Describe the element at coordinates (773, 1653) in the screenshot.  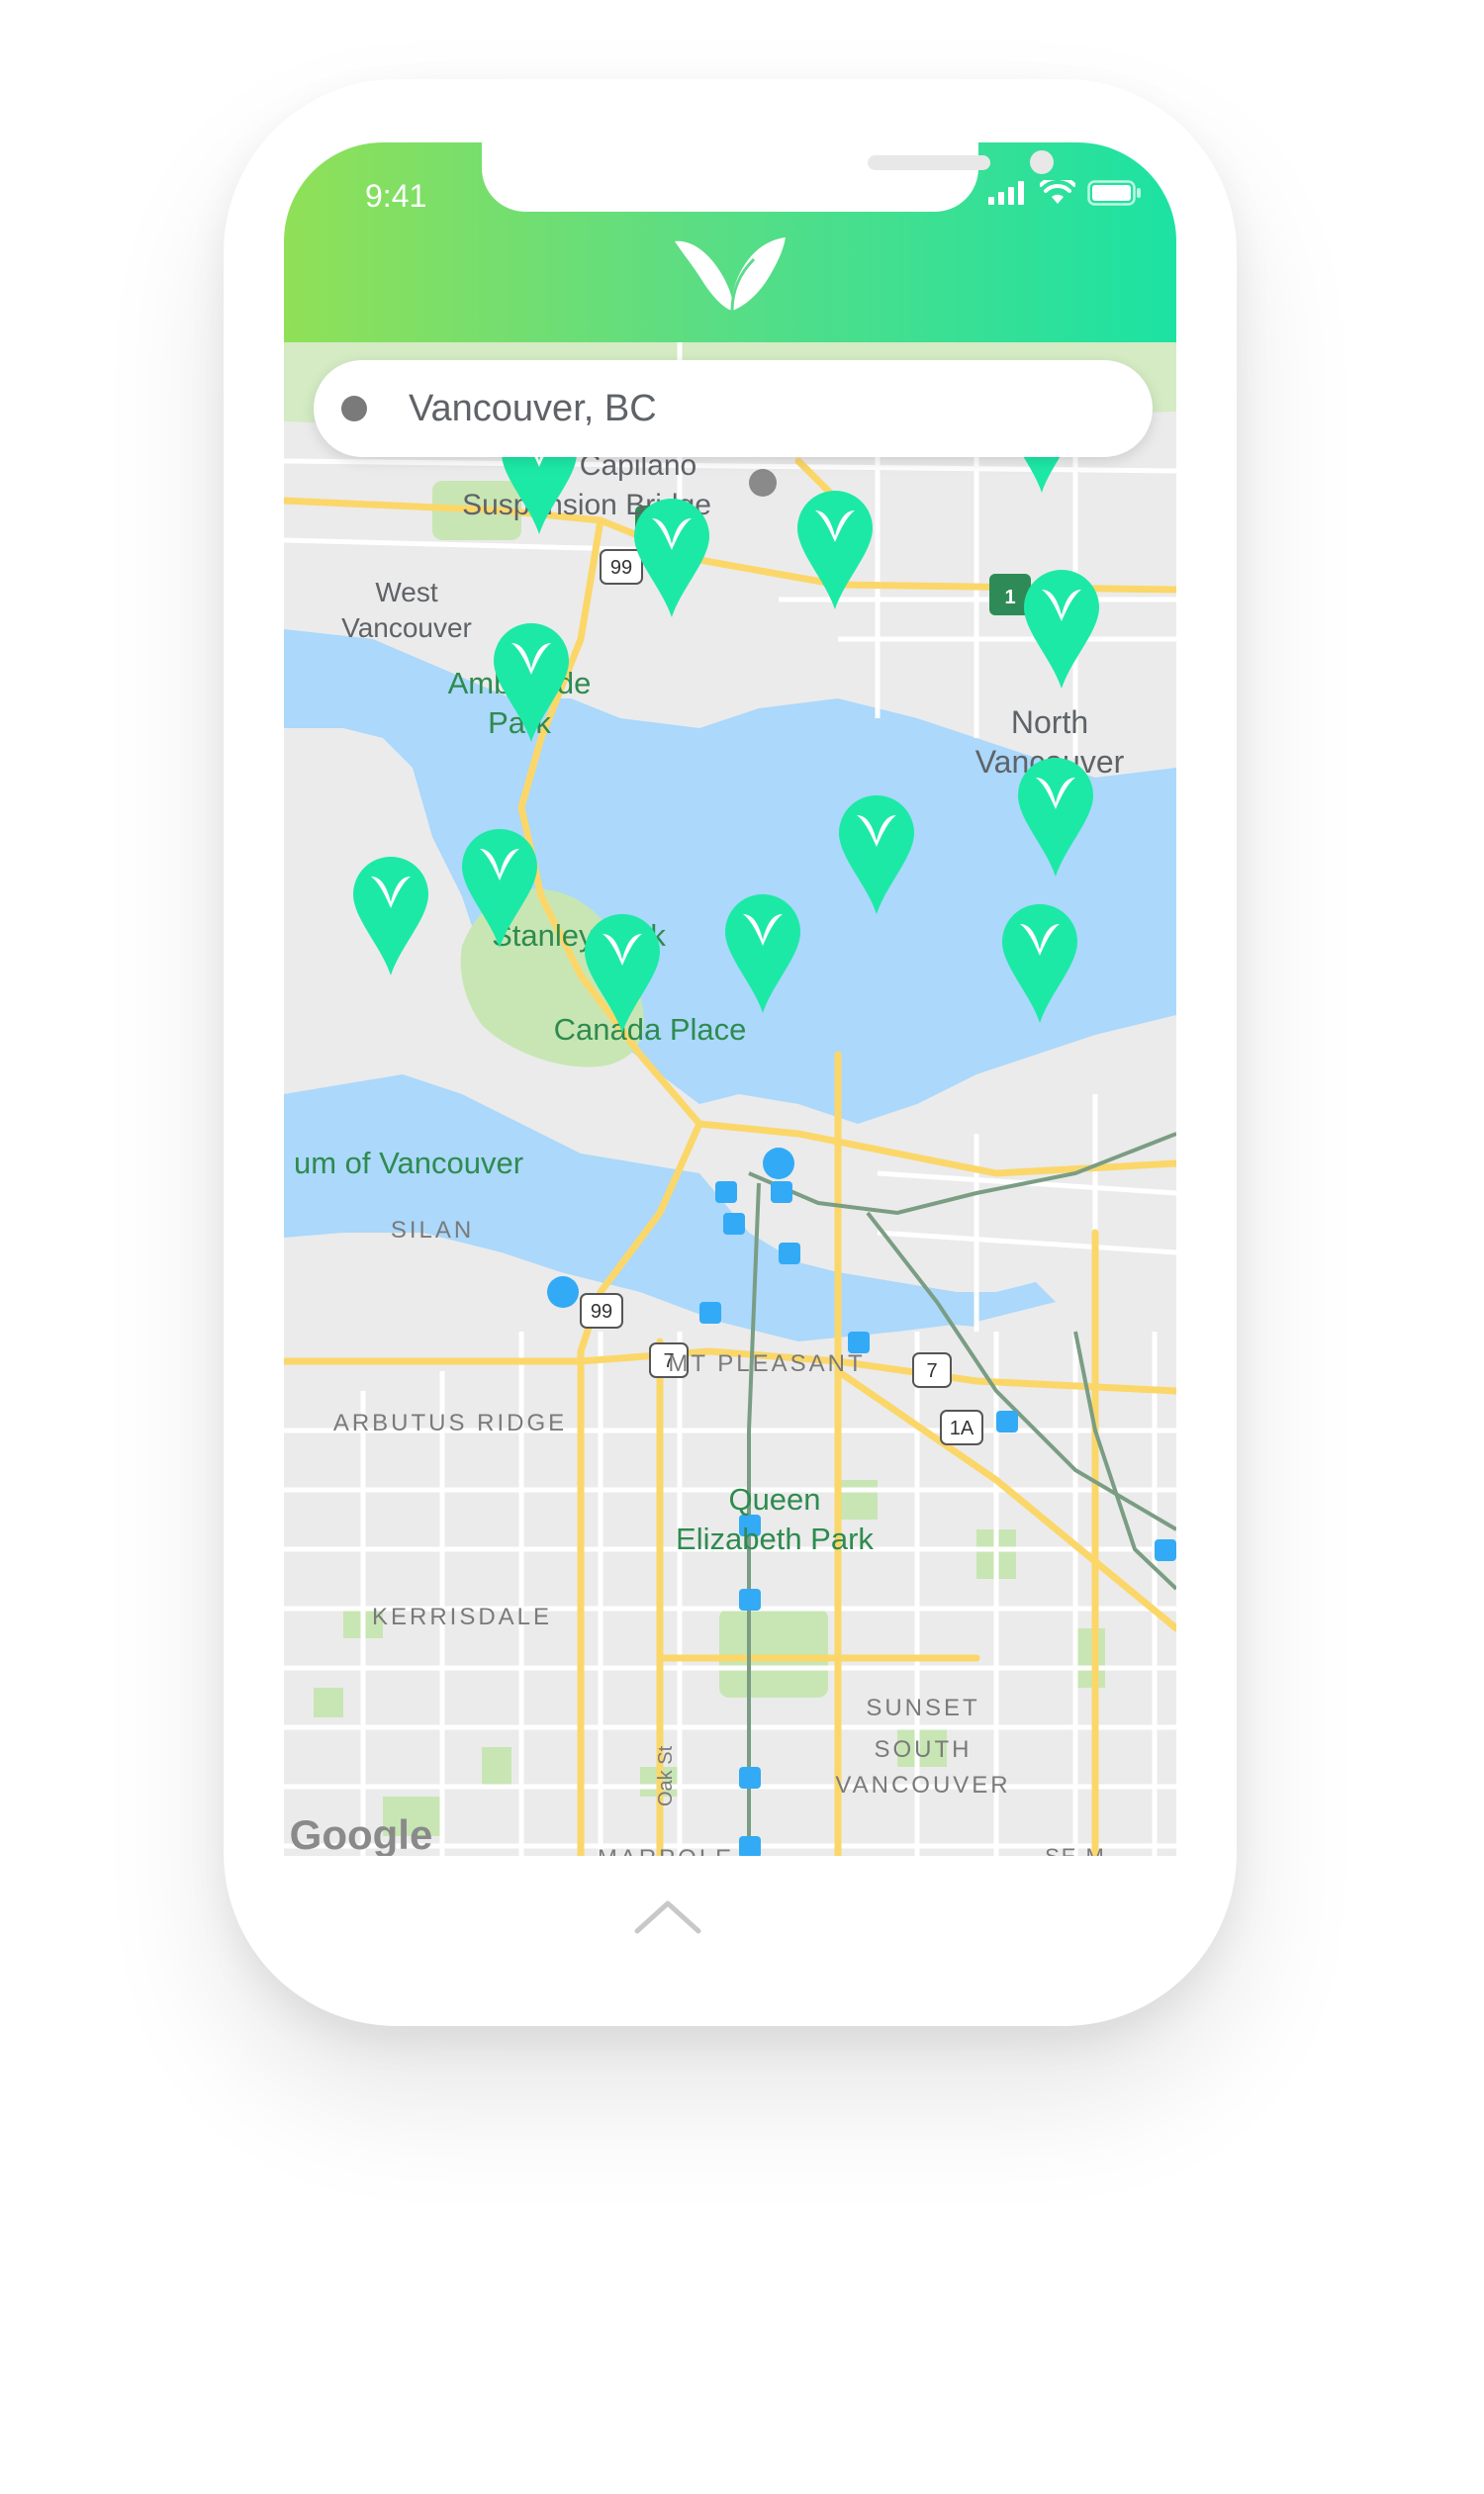
I see `queen-elizabeth-park-area` at that location.